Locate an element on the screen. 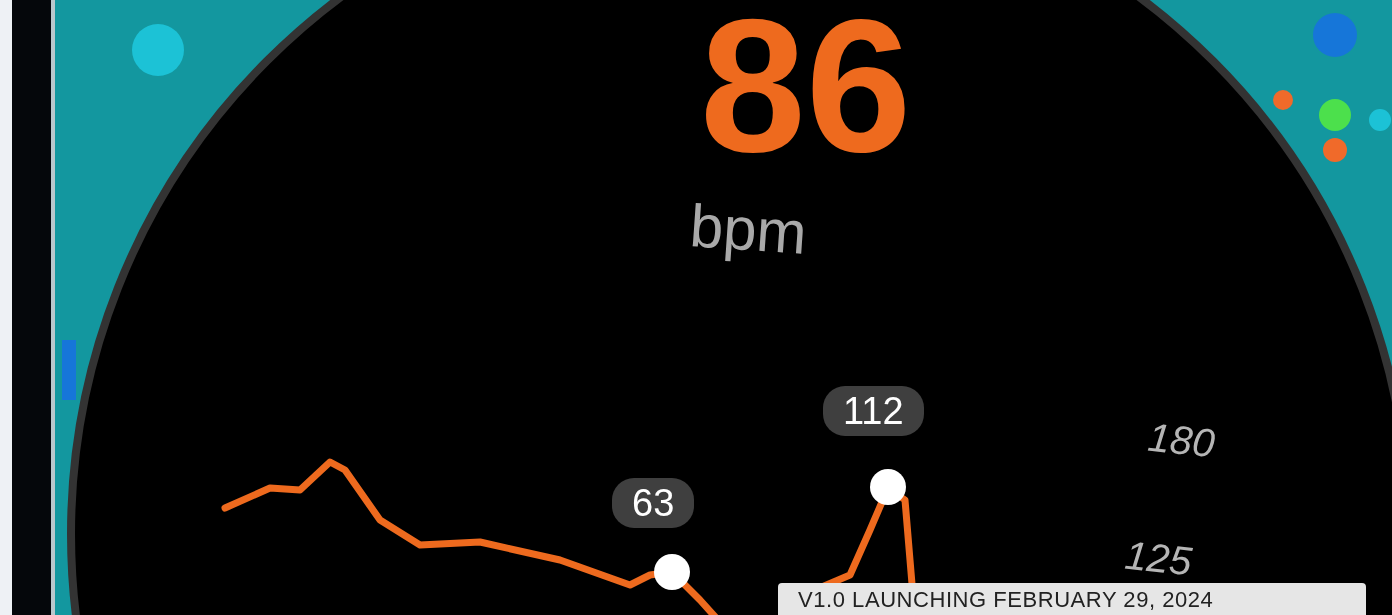 This screenshot has height=615, width=1392. heart-rate-unit: bpm is located at coordinates (748, 230).